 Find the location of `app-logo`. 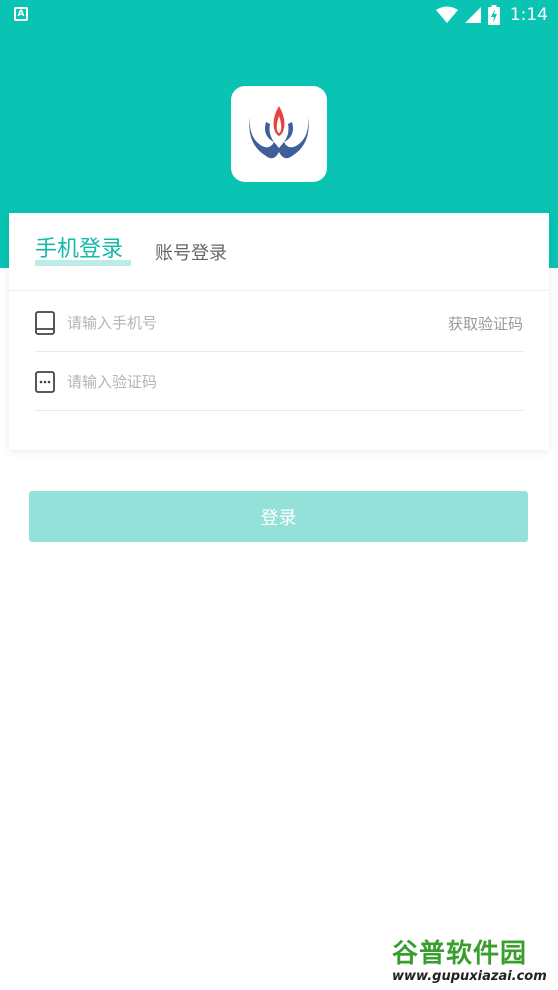

app-logo is located at coordinates (279, 134).